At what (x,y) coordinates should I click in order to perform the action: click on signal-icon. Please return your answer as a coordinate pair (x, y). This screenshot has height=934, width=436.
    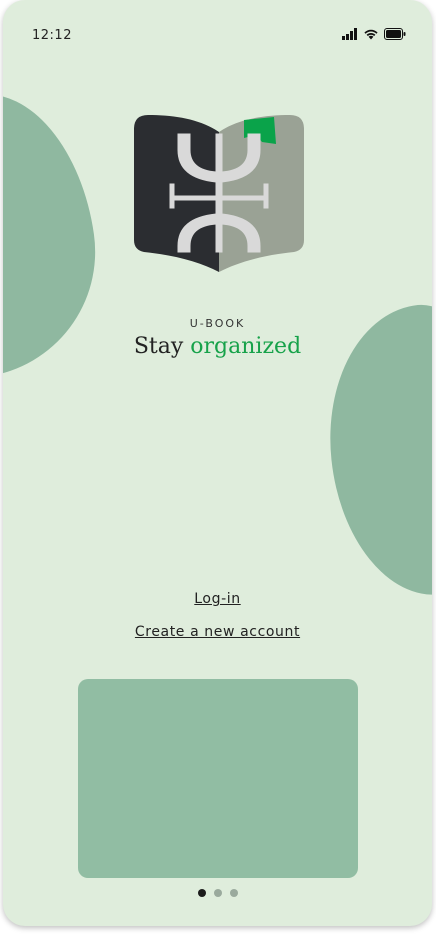
    Looking at the image, I should click on (349, 34).